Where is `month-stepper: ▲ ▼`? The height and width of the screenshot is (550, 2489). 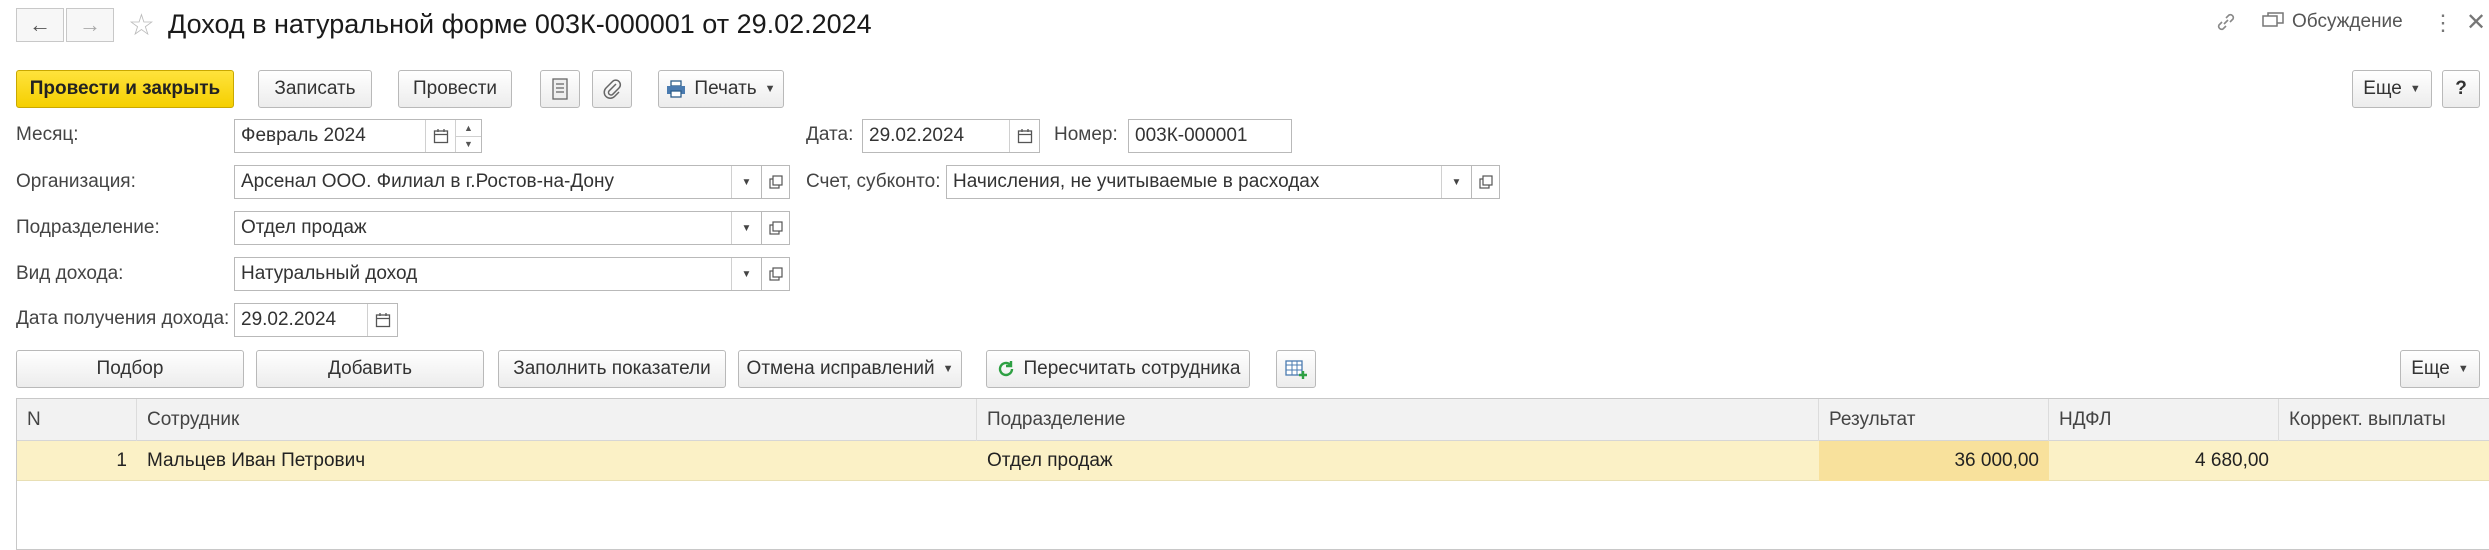 month-stepper: ▲ ▼ is located at coordinates (468, 136).